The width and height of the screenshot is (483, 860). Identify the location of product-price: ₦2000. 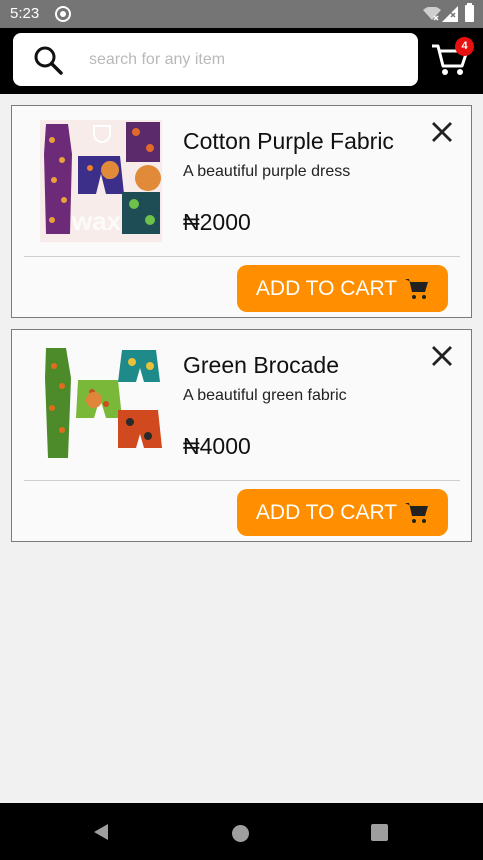
(217, 222).